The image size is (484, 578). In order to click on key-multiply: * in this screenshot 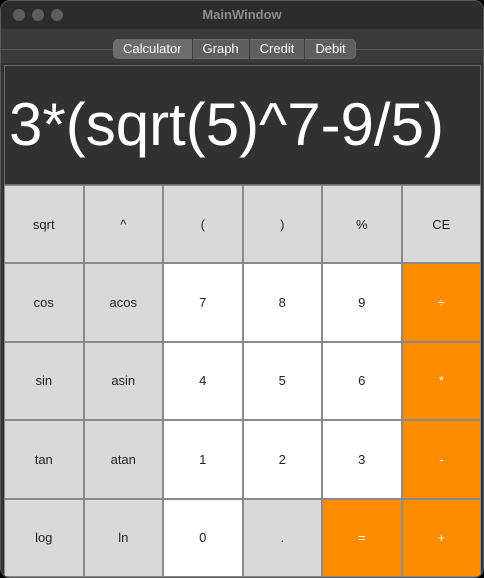, I will do `click(441, 381)`.